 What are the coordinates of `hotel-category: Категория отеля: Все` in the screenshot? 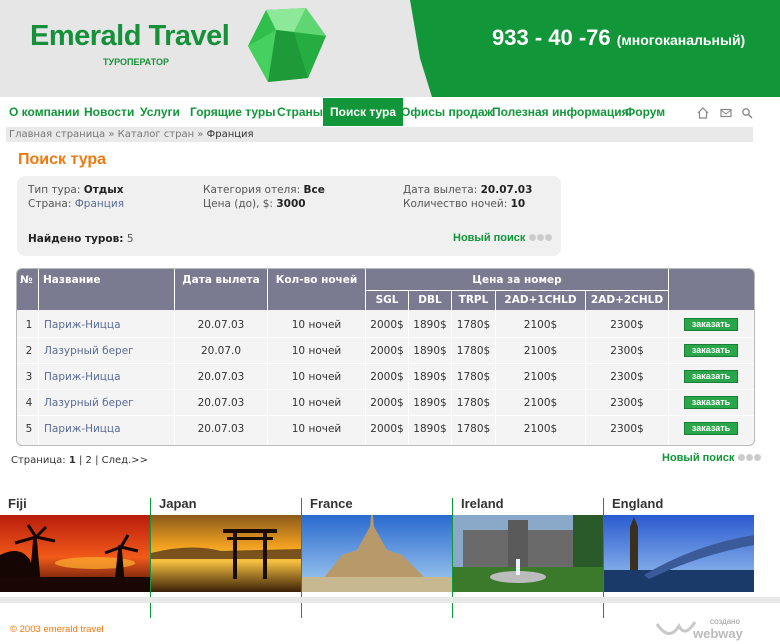 It's located at (264, 190).